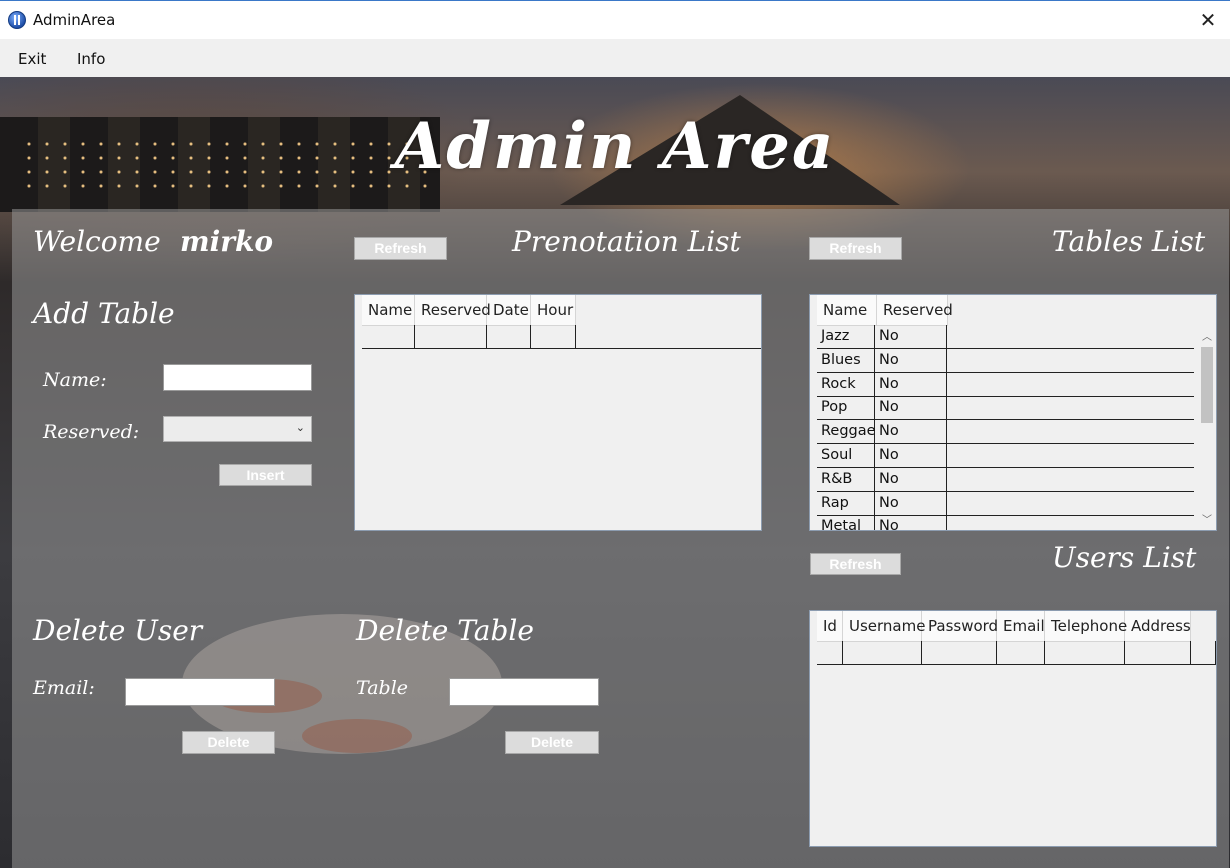 The image size is (1230, 868). I want to click on table-name-input, so click(237, 377).